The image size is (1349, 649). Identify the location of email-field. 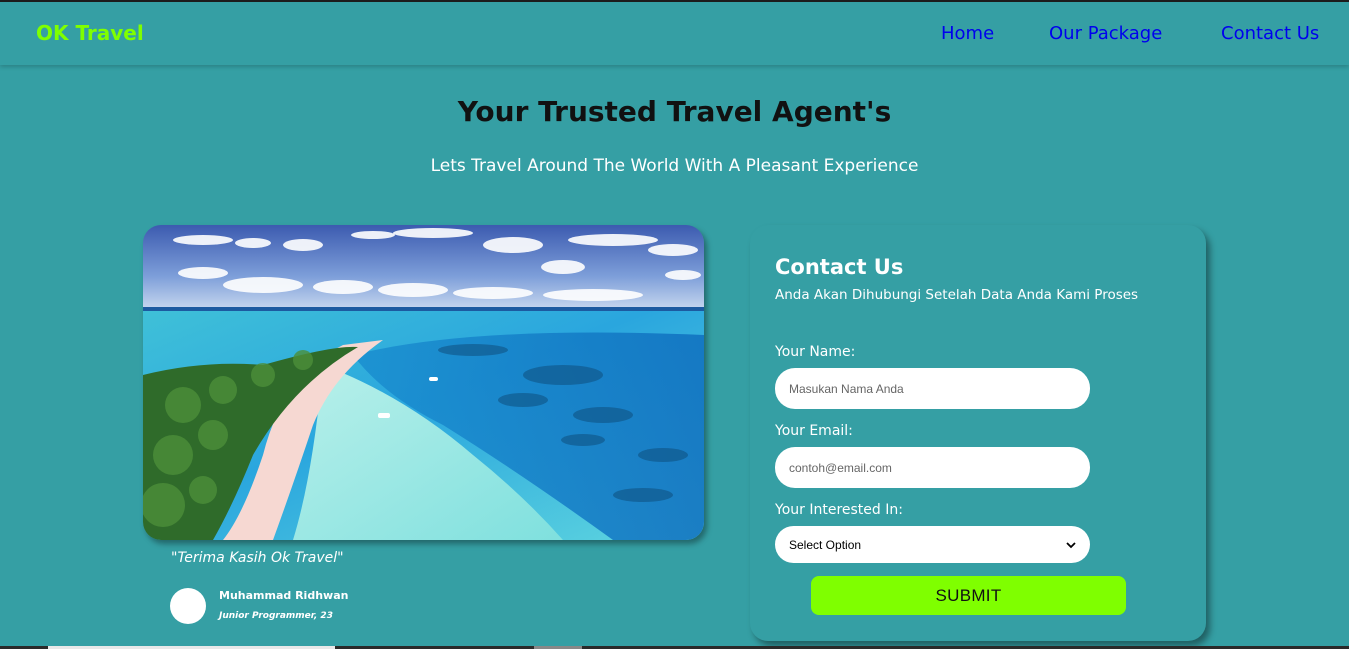
(932, 467).